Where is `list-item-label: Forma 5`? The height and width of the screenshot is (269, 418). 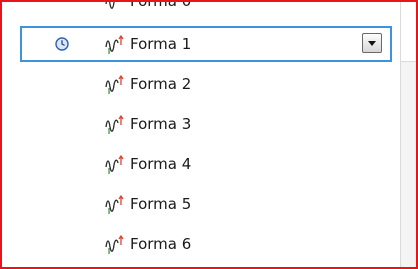 list-item-label: Forma 5 is located at coordinates (161, 204).